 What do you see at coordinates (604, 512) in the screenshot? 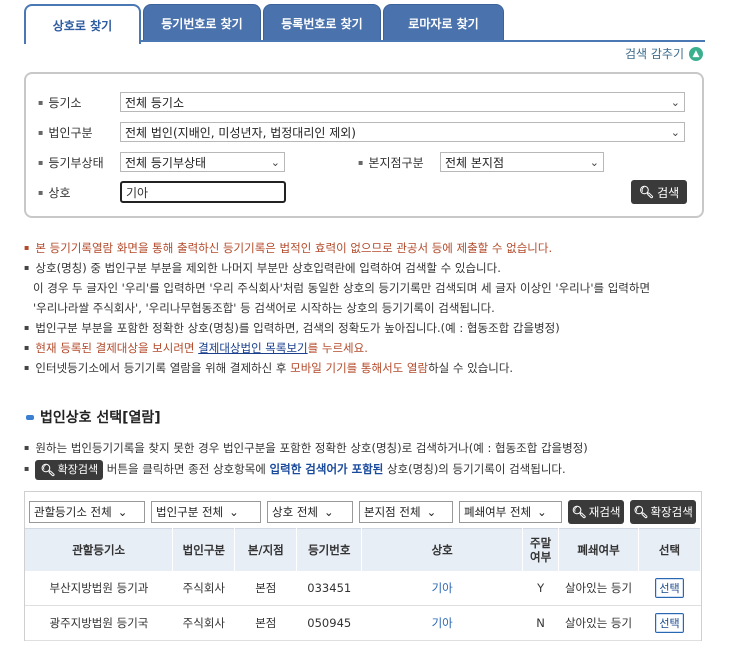
I see `research-button-label: 재검색` at bounding box center [604, 512].